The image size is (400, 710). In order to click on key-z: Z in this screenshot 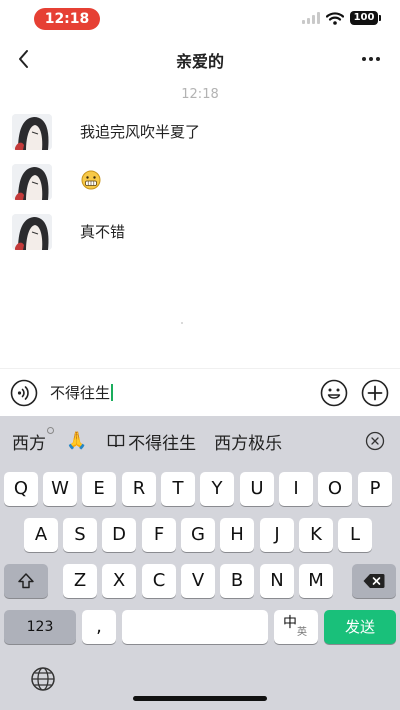, I will do `click(80, 581)`.